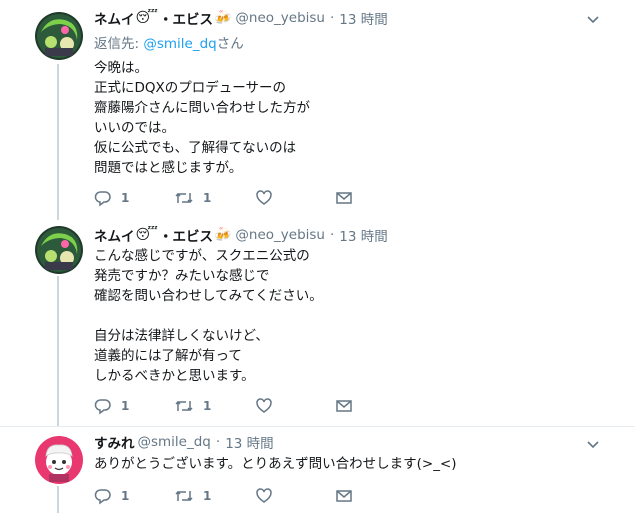 The image size is (635, 513). I want to click on tweet-text-line: 問題ではと感じますが。, so click(168, 168).